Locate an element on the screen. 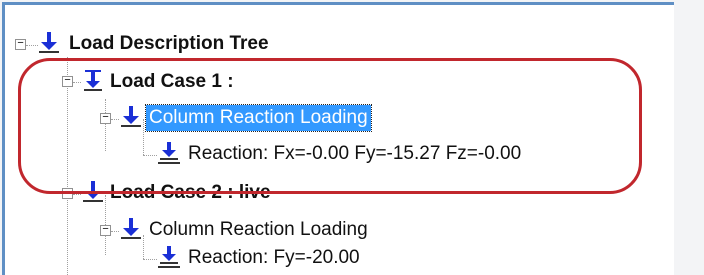 Image resolution: width=704 pixels, height=275 pixels. tree-node-reaction-1-label: Reaction: Fx=-0.00 Fy=-15.27 Fz=-0.00 is located at coordinates (354, 154).